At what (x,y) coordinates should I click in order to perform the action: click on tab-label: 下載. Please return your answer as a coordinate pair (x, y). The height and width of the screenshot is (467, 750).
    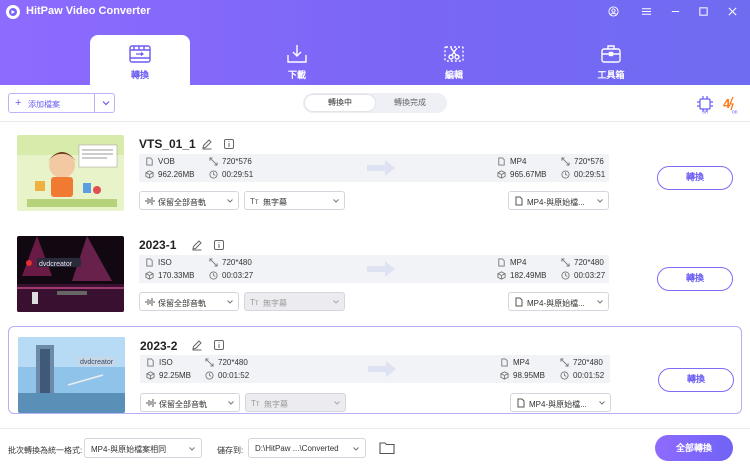
    Looking at the image, I should click on (296, 75).